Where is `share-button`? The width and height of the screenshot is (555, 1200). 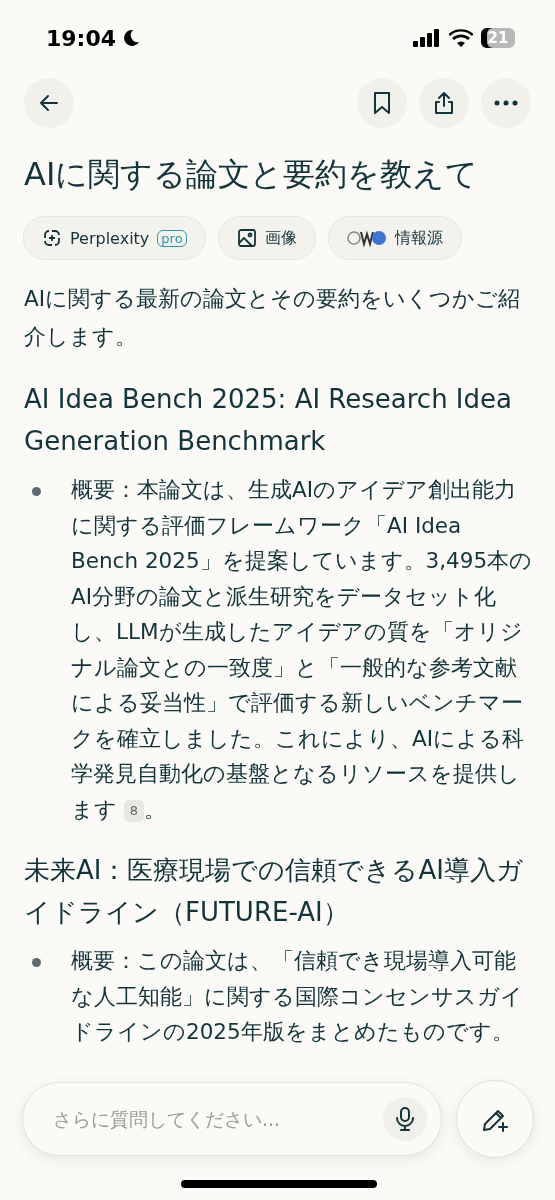
share-button is located at coordinates (444, 103).